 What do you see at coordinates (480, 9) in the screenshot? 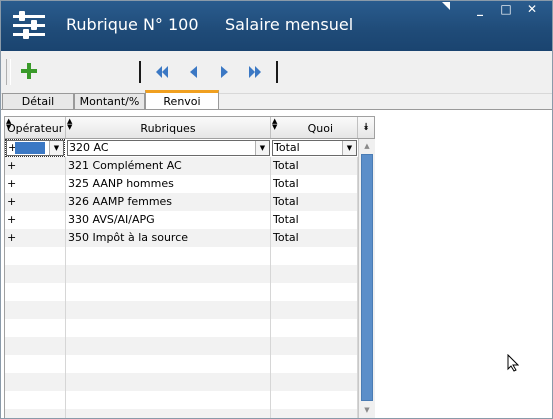
I see `minimize-button: _` at bounding box center [480, 9].